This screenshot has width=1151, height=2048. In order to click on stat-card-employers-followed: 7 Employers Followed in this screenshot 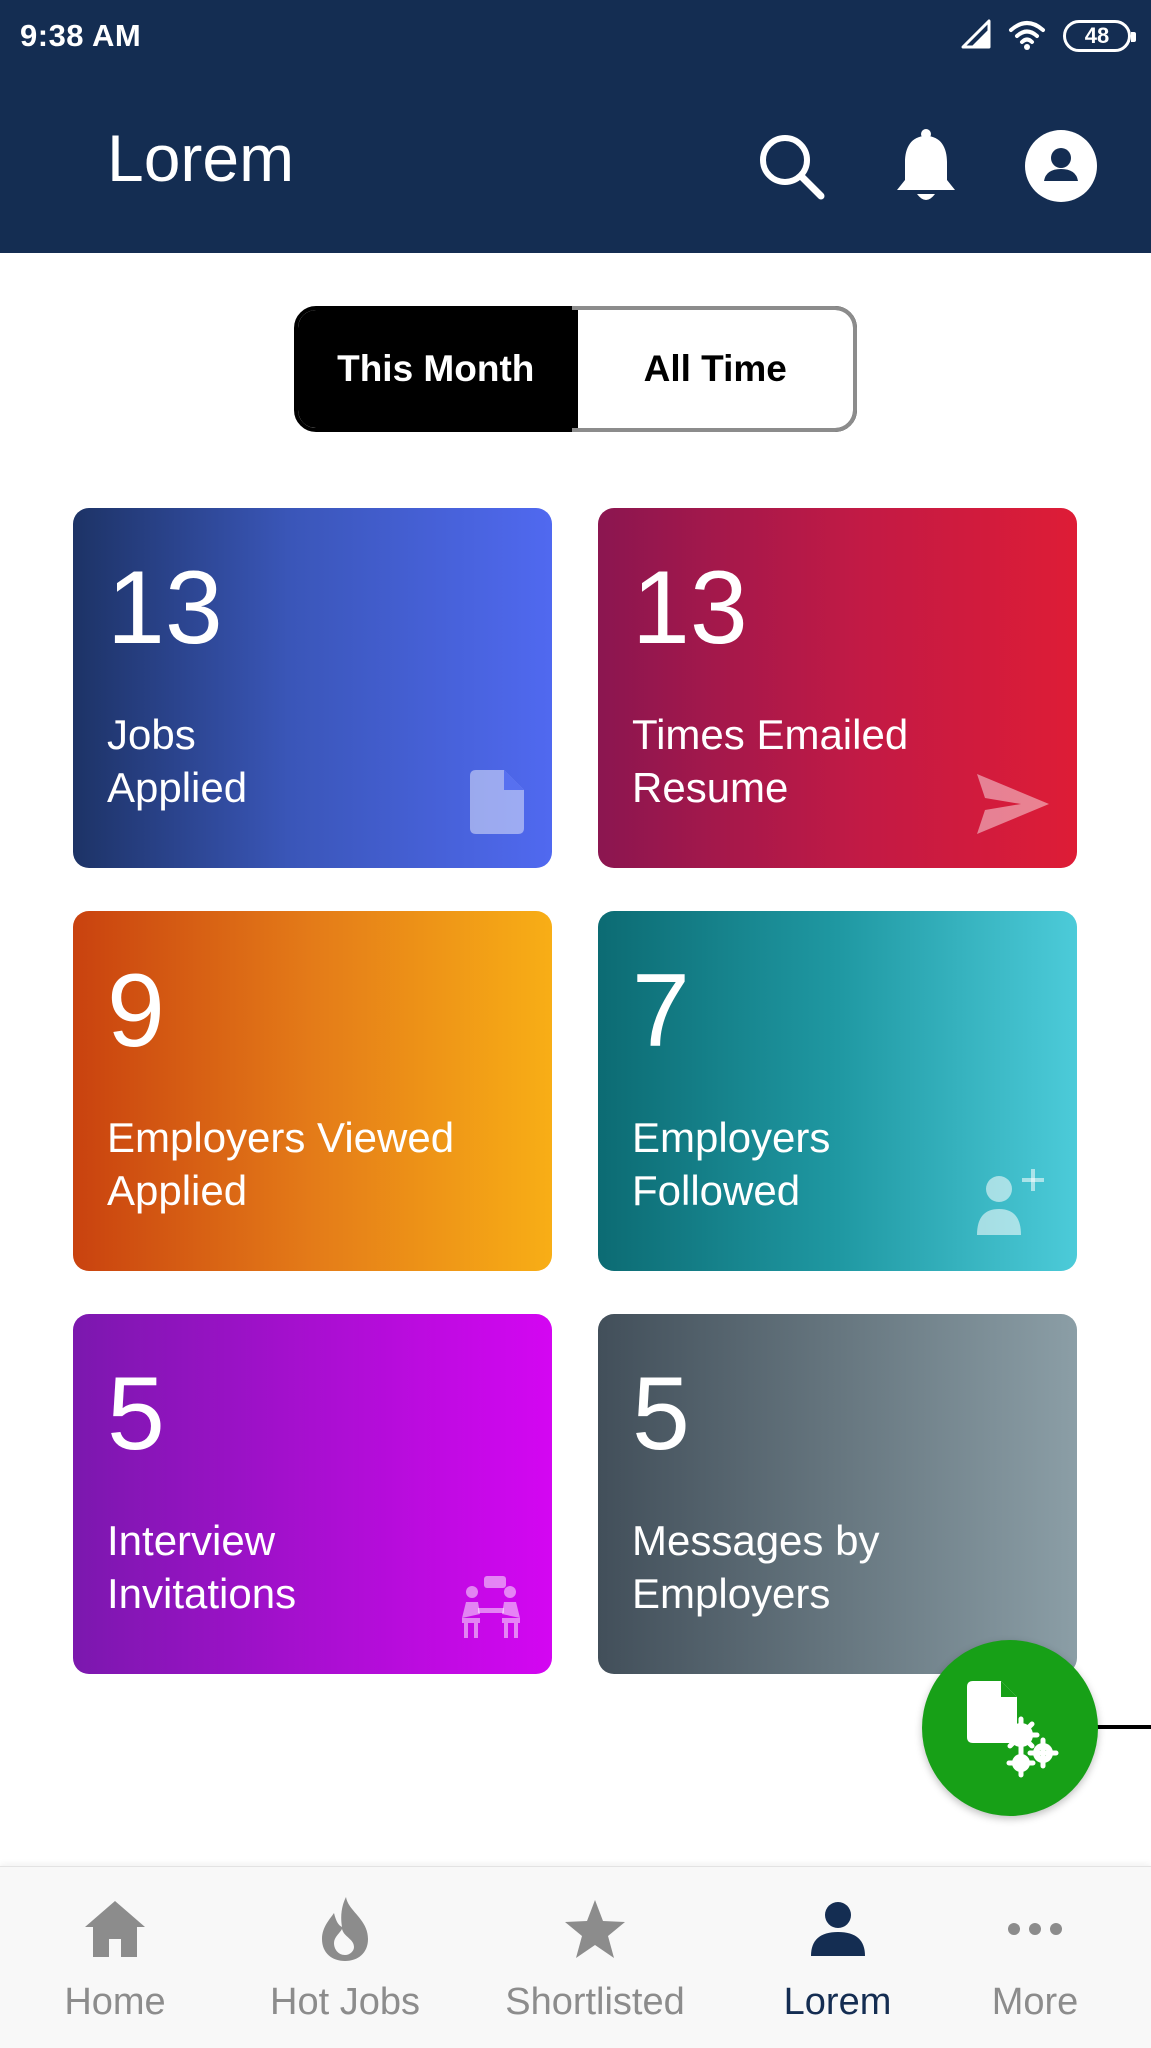, I will do `click(837, 1091)`.